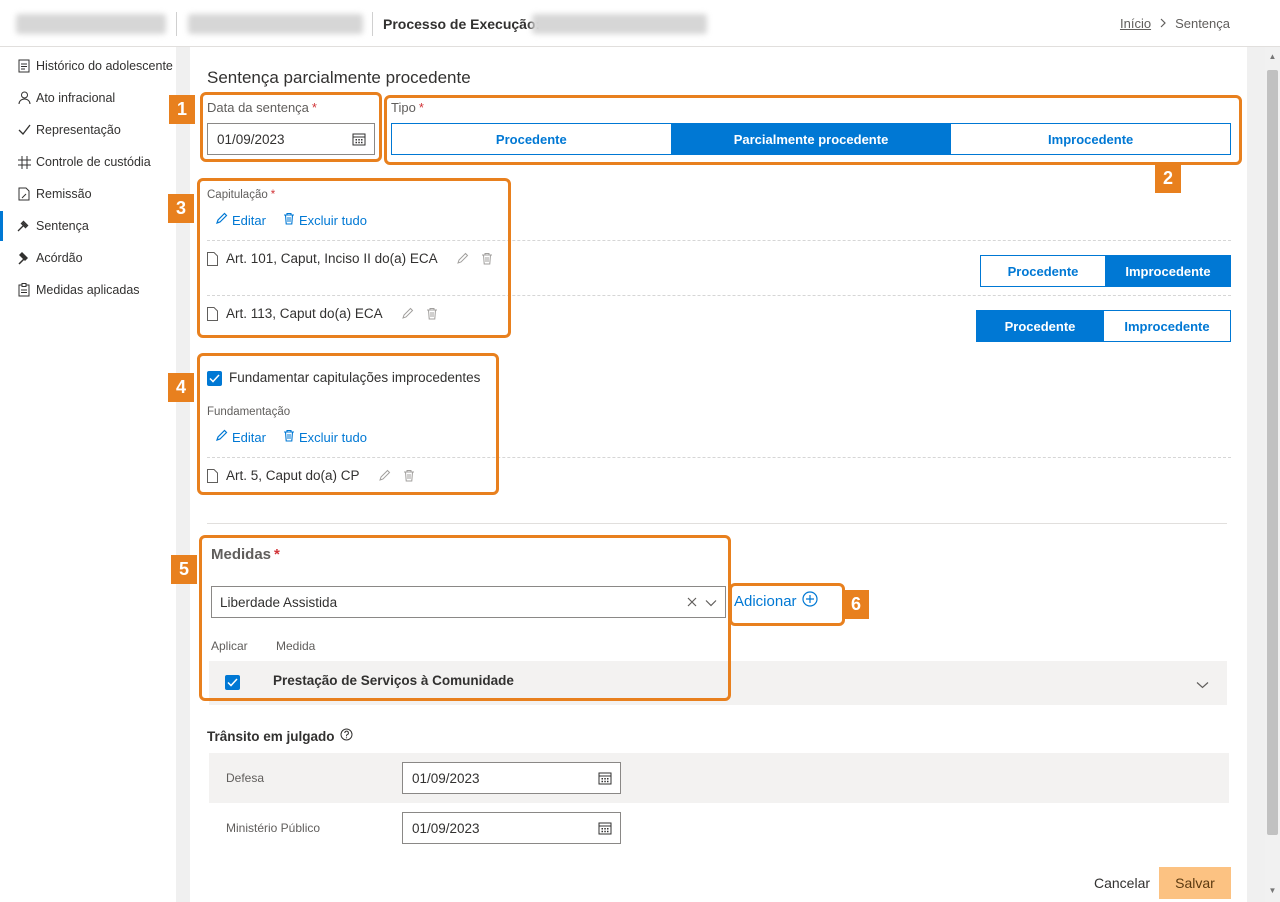 The width and height of the screenshot is (1280, 902). What do you see at coordinates (88, 258) in the screenshot?
I see `sidebar-item-acordao: Acórdão` at bounding box center [88, 258].